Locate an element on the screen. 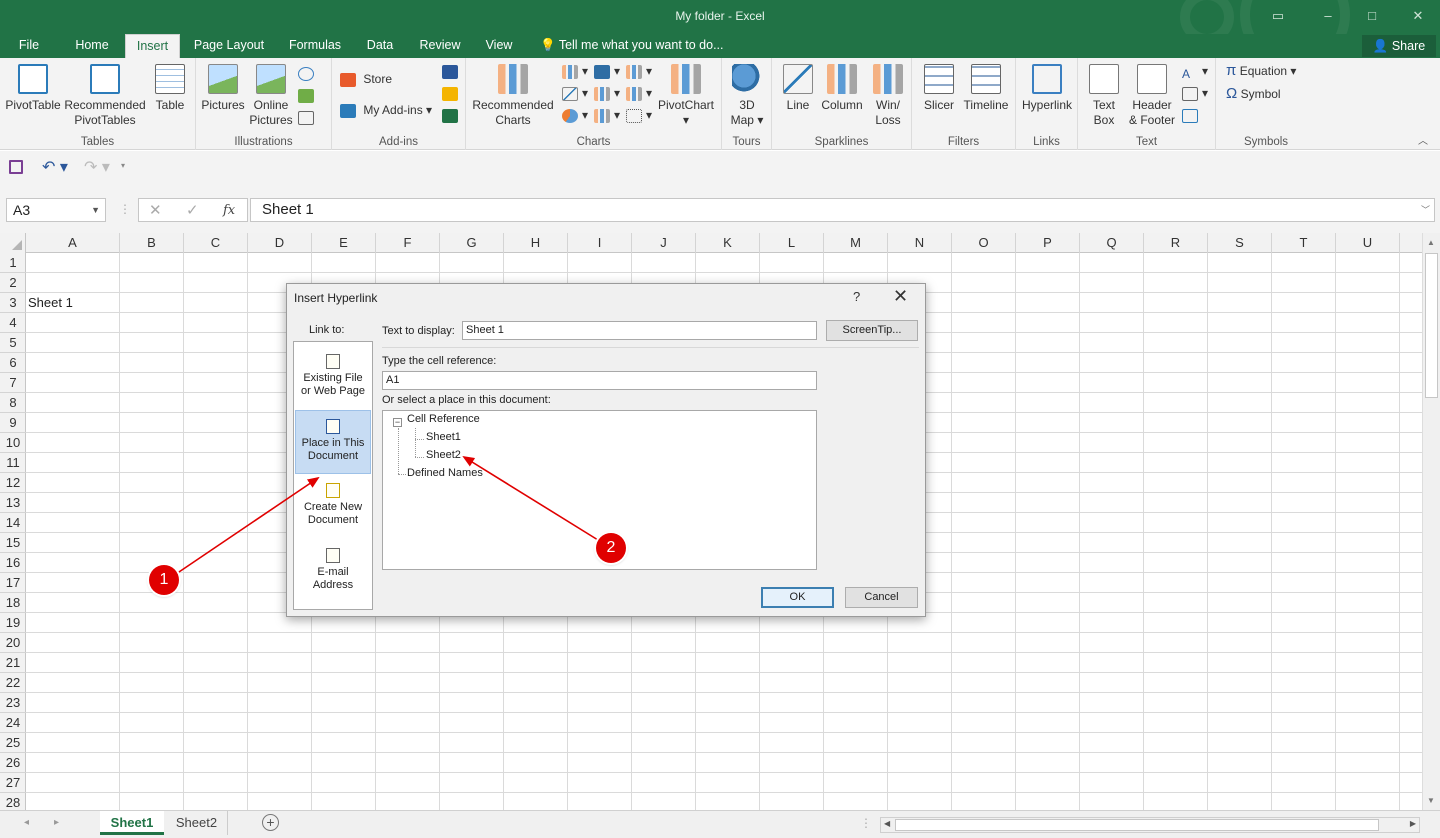 This screenshot has width=1440, height=838. timeline-button: Timeline is located at coordinates (986, 88).